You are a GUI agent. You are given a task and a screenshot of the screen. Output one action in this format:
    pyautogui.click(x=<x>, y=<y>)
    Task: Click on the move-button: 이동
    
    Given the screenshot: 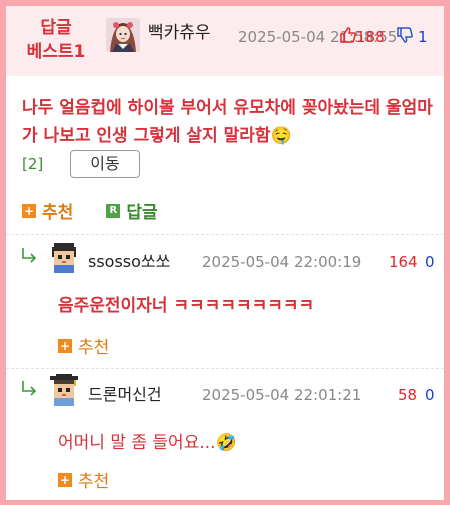 What is the action you would take?
    pyautogui.click(x=105, y=164)
    